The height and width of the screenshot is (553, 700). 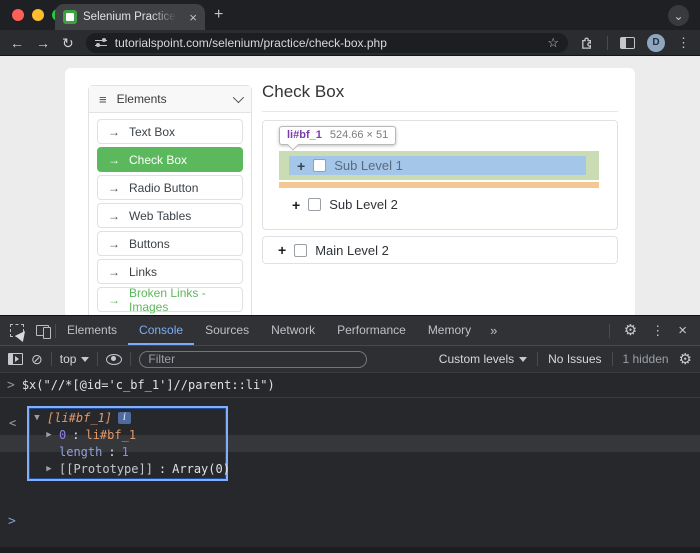 What do you see at coordinates (37, 418) in the screenshot?
I see `triangle-open-icon: ▼` at bounding box center [37, 418].